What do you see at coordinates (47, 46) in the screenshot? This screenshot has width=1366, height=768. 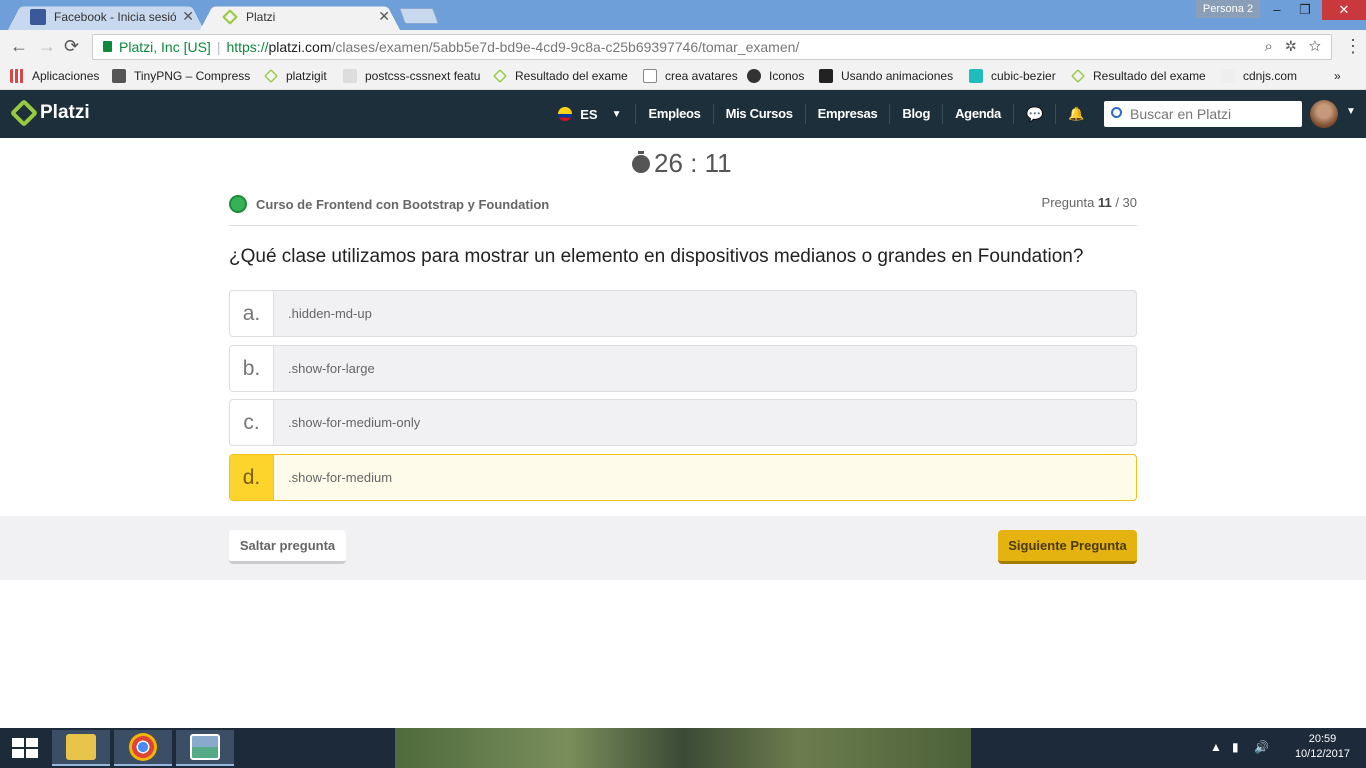 I see `forward-arrow-icon: →` at bounding box center [47, 46].